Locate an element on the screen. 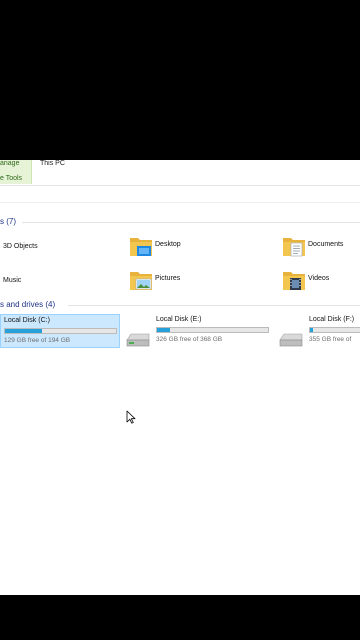 This screenshot has height=640, width=360. folder-pictures: Pictures is located at coordinates (174, 282).